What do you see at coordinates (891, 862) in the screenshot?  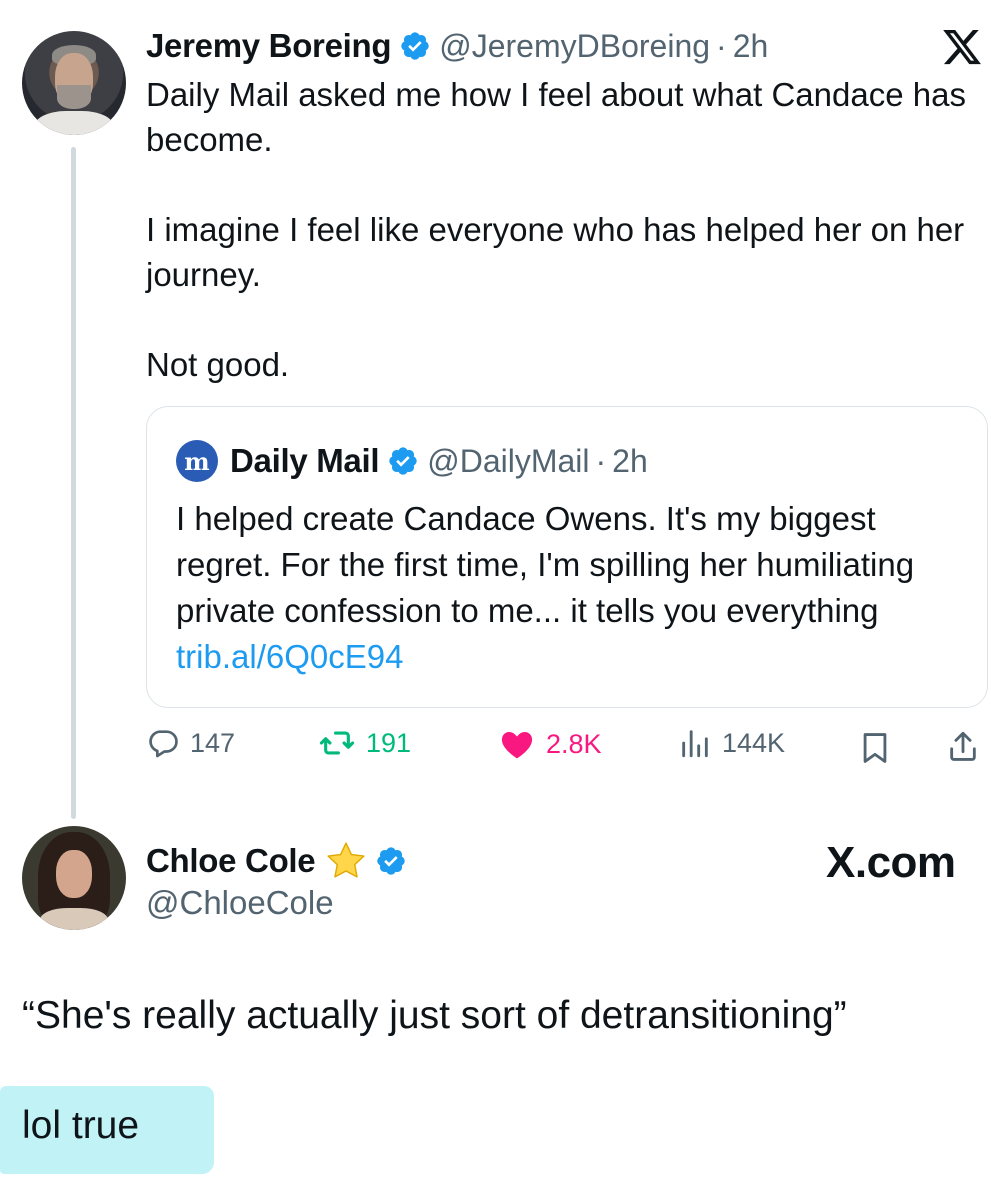 I see `x-com-label: X.com` at bounding box center [891, 862].